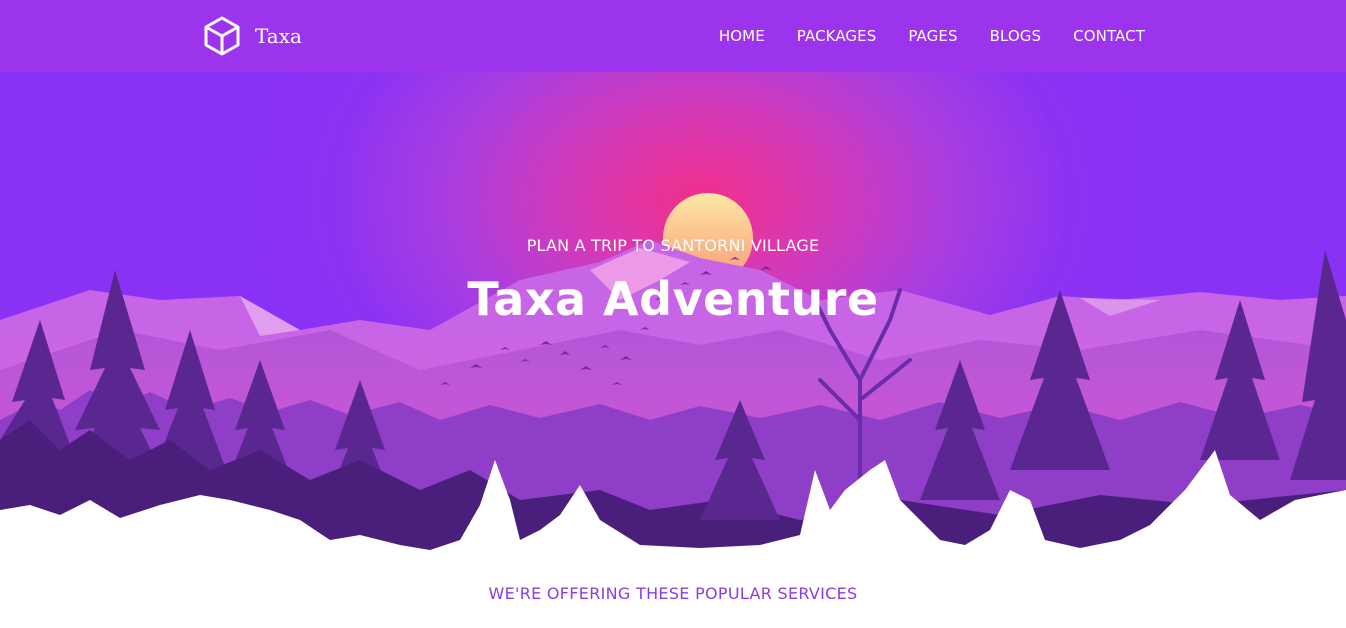  What do you see at coordinates (1109, 36) in the screenshot?
I see `nav-item-contact: CONTACT` at bounding box center [1109, 36].